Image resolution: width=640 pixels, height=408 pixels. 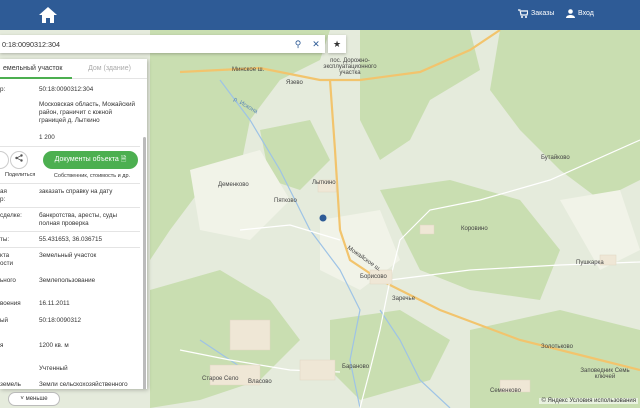 What do you see at coordinates (53, 368) in the screenshot?
I see `detail-value: Учтенный` at bounding box center [53, 368].